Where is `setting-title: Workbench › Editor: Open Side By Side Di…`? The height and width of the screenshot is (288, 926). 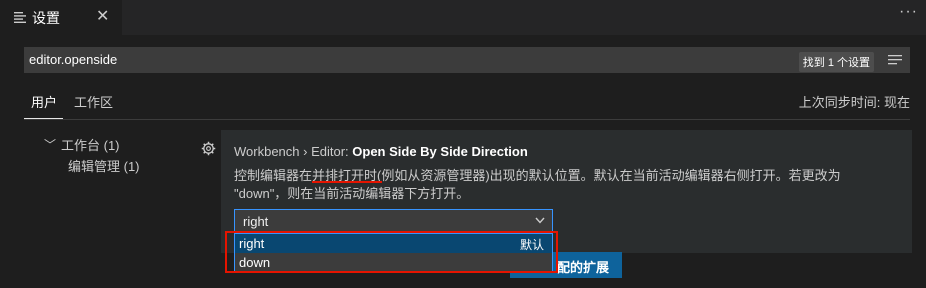
setting-title: Workbench › Editor: Open Side By Side Di… is located at coordinates (381, 151).